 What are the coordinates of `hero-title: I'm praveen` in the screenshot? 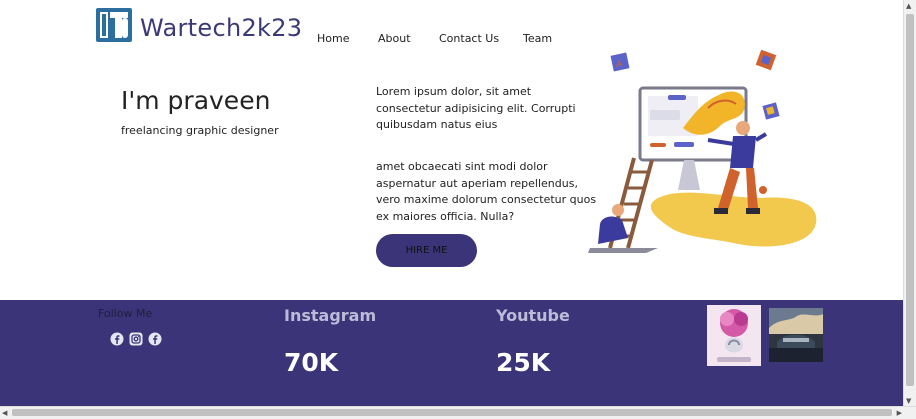 It's located at (196, 100).